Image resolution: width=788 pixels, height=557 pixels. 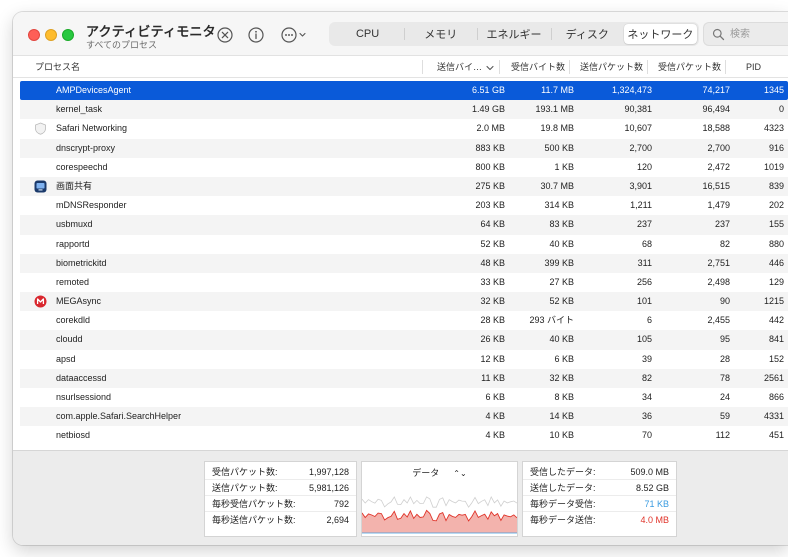 I want to click on process-icon-cell, so click(x=40, y=129).